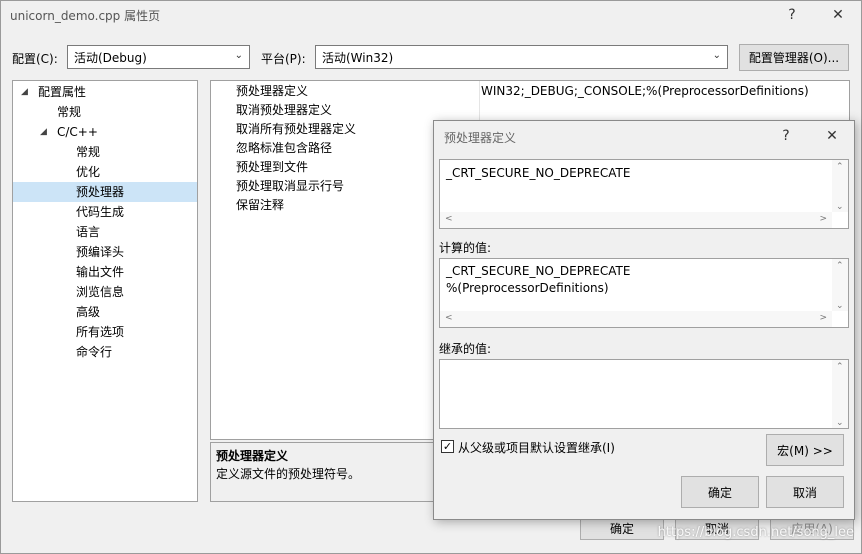 Image resolution: width=862 pixels, height=554 pixels. Describe the element at coordinates (288, 474) in the screenshot. I see `description-text: 定义源文件的预处理符号。` at that location.